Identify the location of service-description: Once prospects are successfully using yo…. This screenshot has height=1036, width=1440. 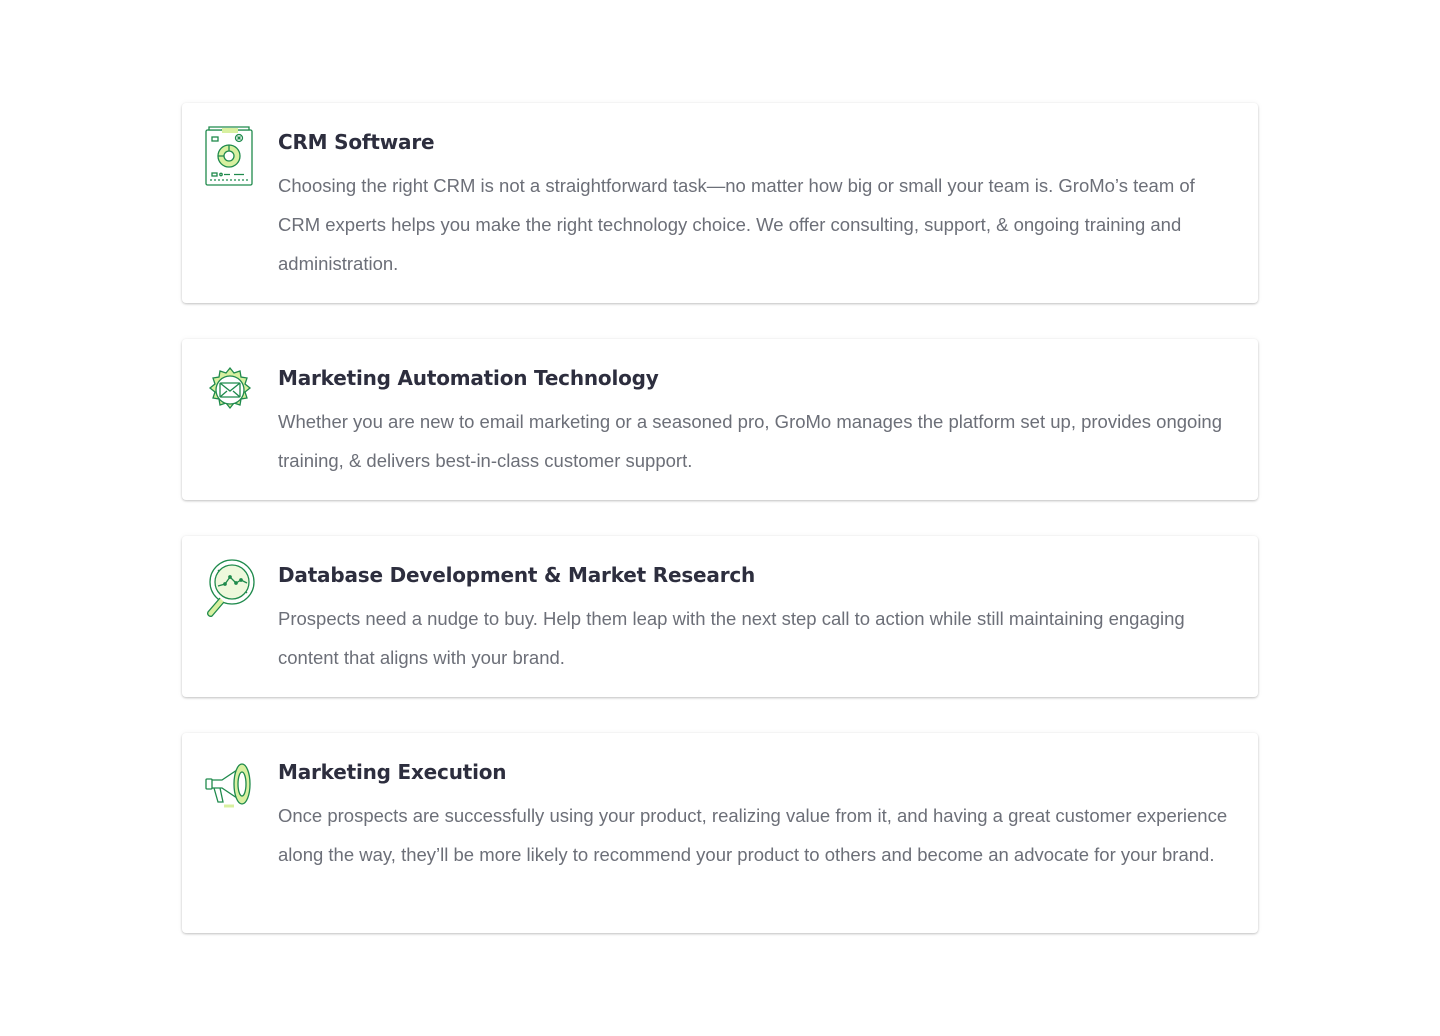
(753, 835).